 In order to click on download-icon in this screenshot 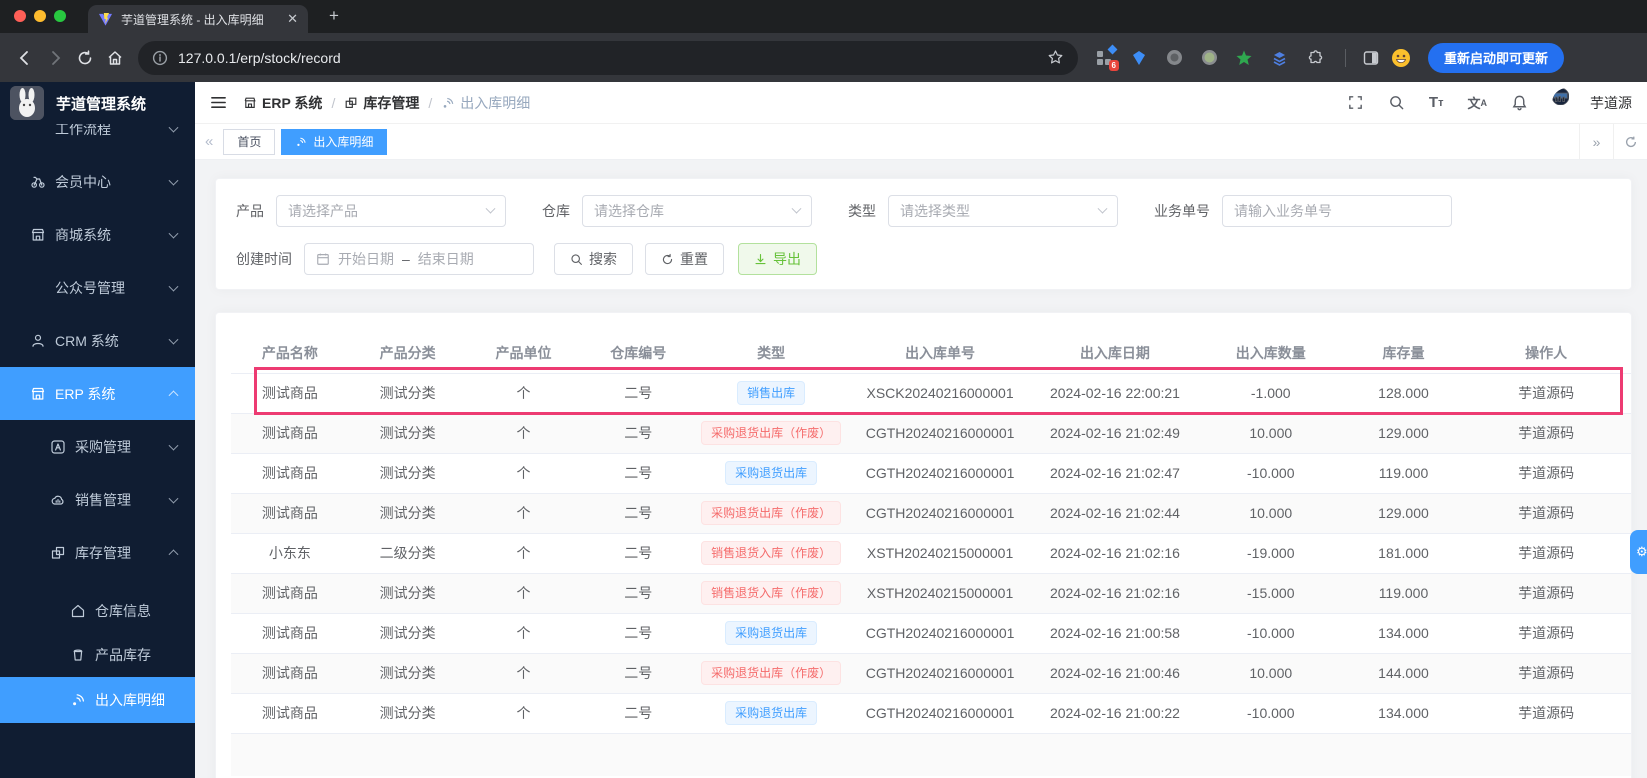, I will do `click(760, 258)`.